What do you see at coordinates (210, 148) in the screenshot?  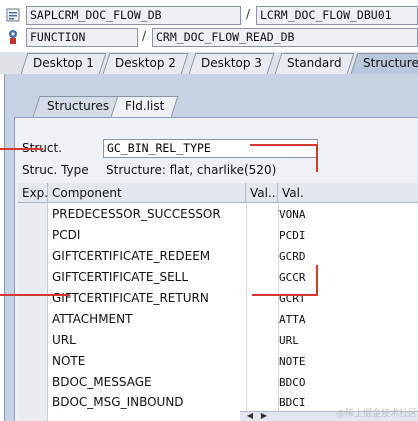 I see `struct-input: GC_BIN_REL_TYPE` at bounding box center [210, 148].